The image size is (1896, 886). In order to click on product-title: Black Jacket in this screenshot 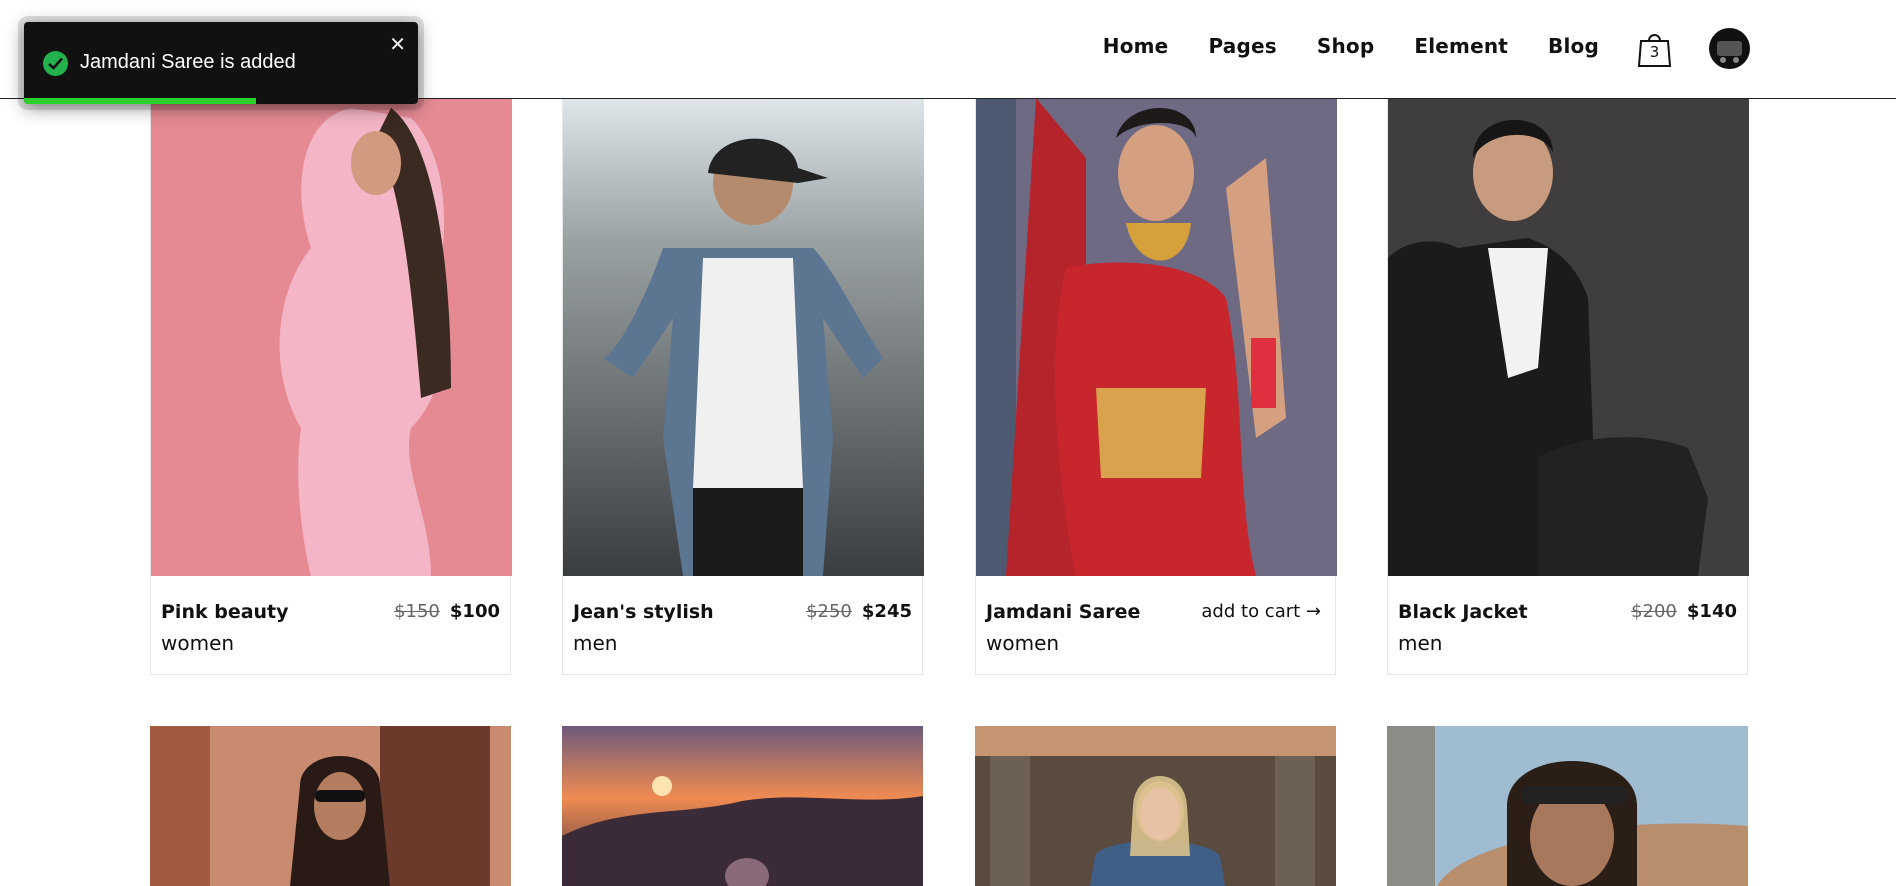, I will do `click(1463, 612)`.